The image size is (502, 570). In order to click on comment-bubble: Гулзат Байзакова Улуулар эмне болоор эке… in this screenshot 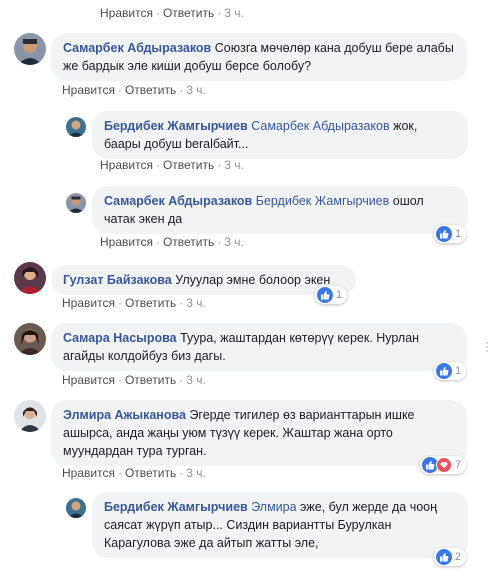, I will do `click(203, 280)`.